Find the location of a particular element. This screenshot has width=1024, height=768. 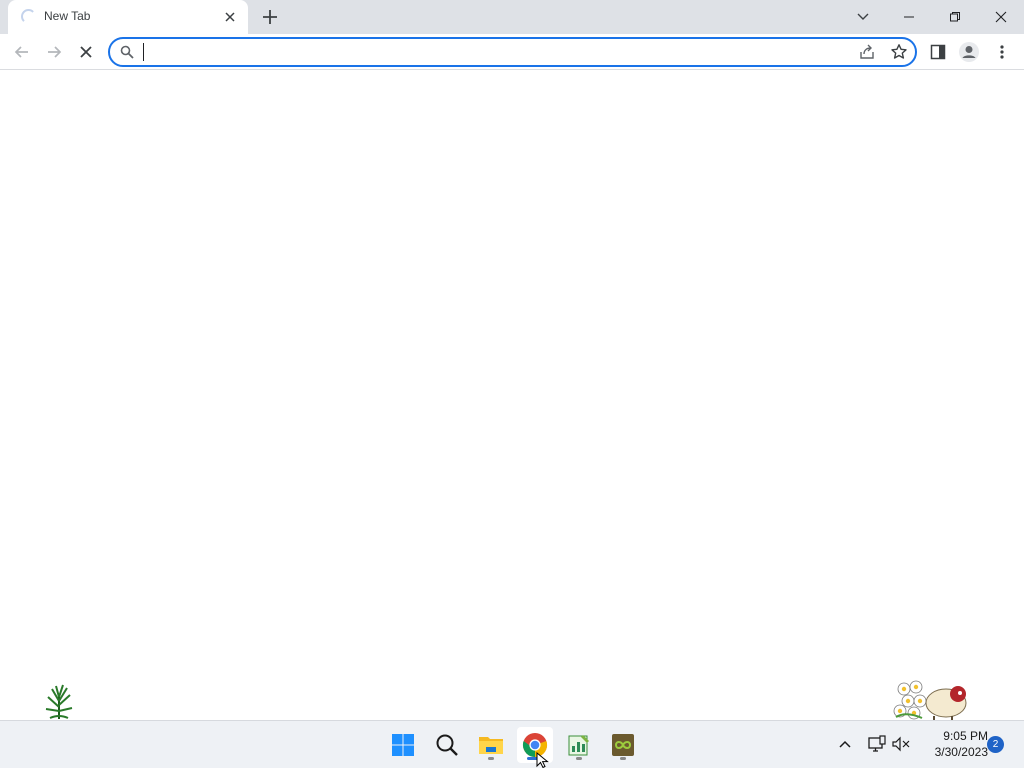

address-bar is located at coordinates (512, 52).